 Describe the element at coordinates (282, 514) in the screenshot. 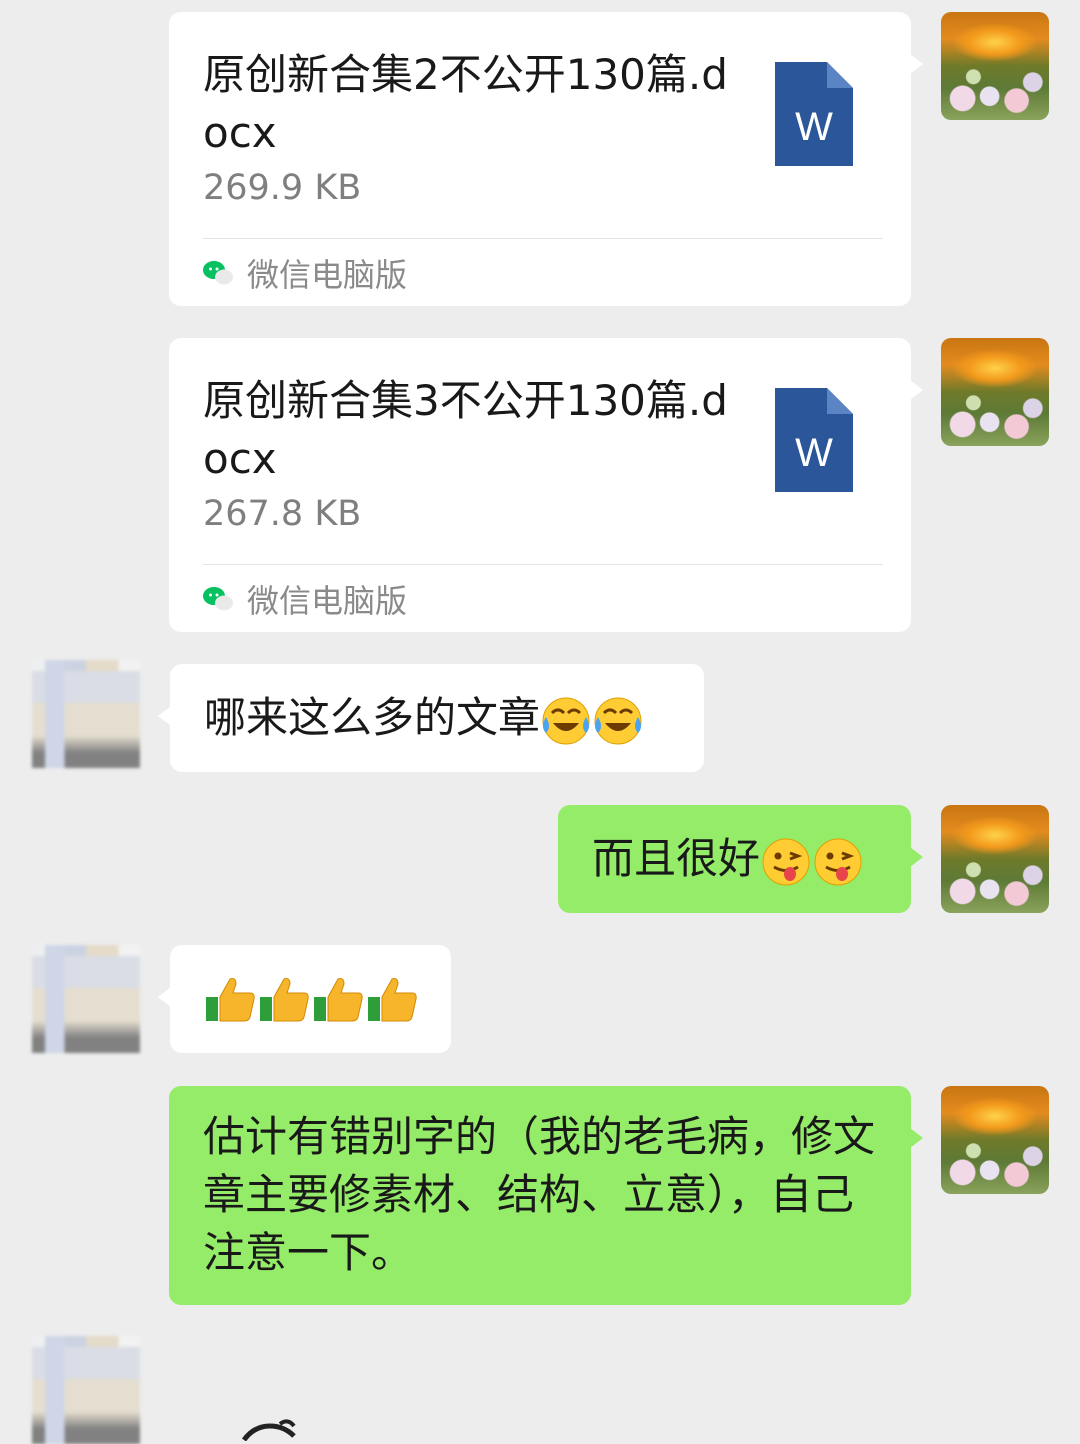

I see `file-size: 267.8 KB` at that location.